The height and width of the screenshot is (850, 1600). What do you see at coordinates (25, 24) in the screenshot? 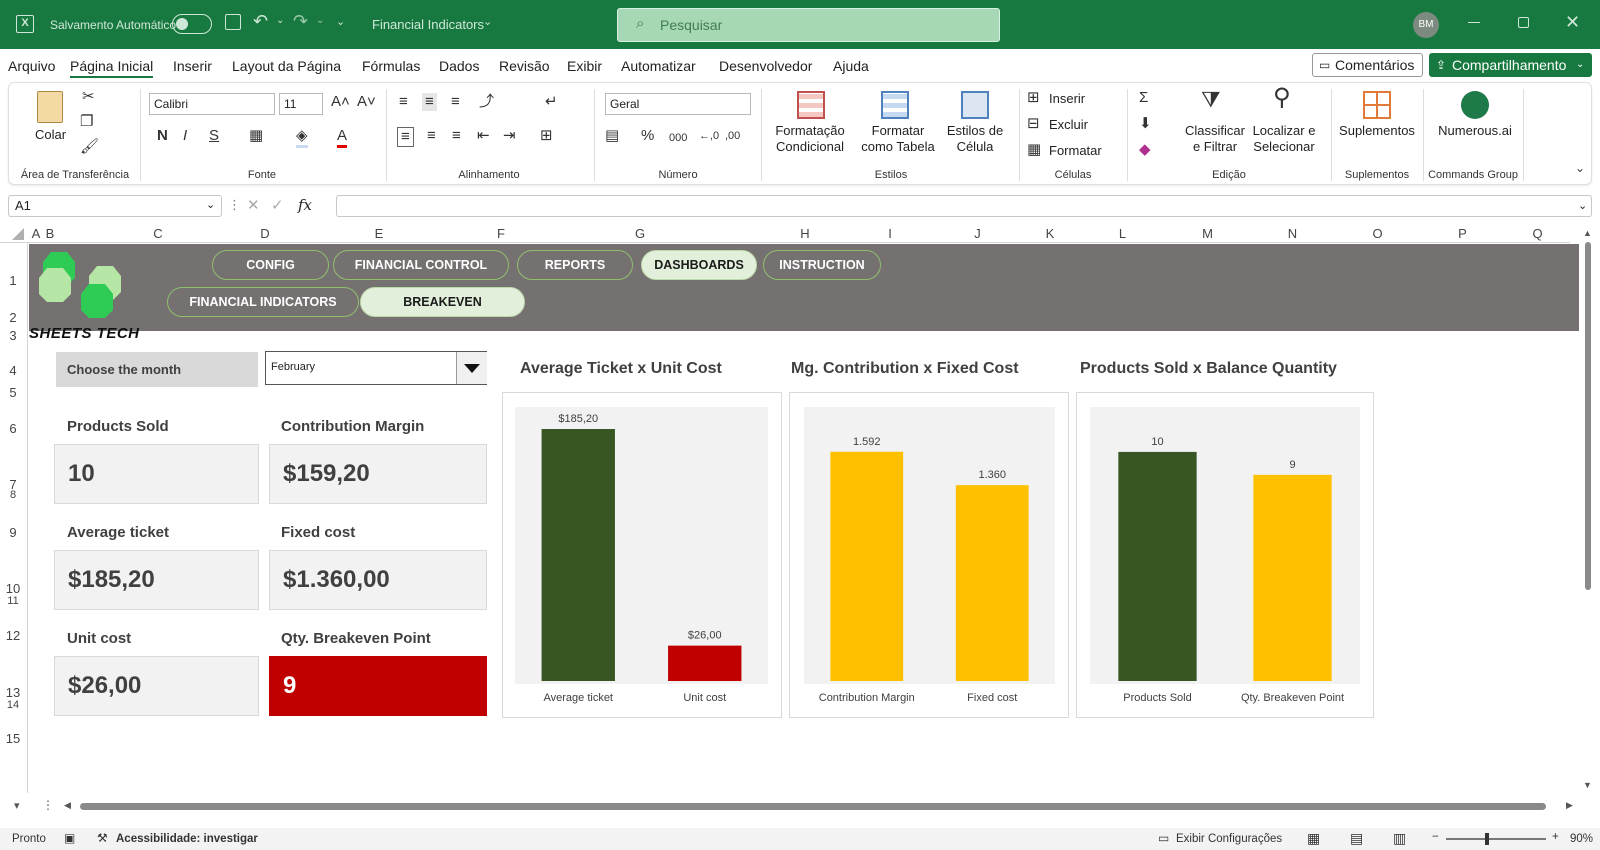
I see `excel-icon: X` at bounding box center [25, 24].